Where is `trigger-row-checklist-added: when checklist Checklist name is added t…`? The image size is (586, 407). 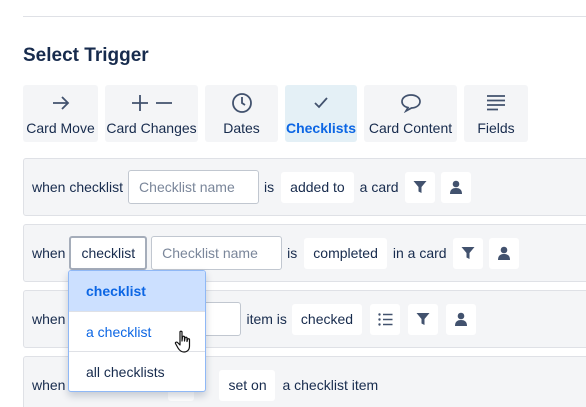
trigger-row-checklist-added: when checklist Checklist name is added t… is located at coordinates (304, 187).